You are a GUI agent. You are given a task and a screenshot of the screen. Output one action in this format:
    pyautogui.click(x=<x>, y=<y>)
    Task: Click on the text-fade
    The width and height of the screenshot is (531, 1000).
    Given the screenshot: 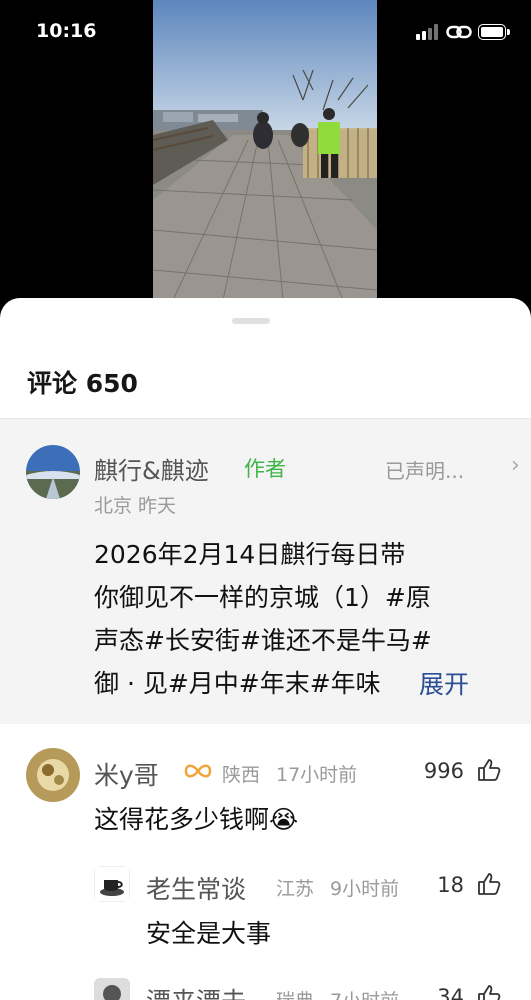 What is the action you would take?
    pyautogui.click(x=400, y=685)
    